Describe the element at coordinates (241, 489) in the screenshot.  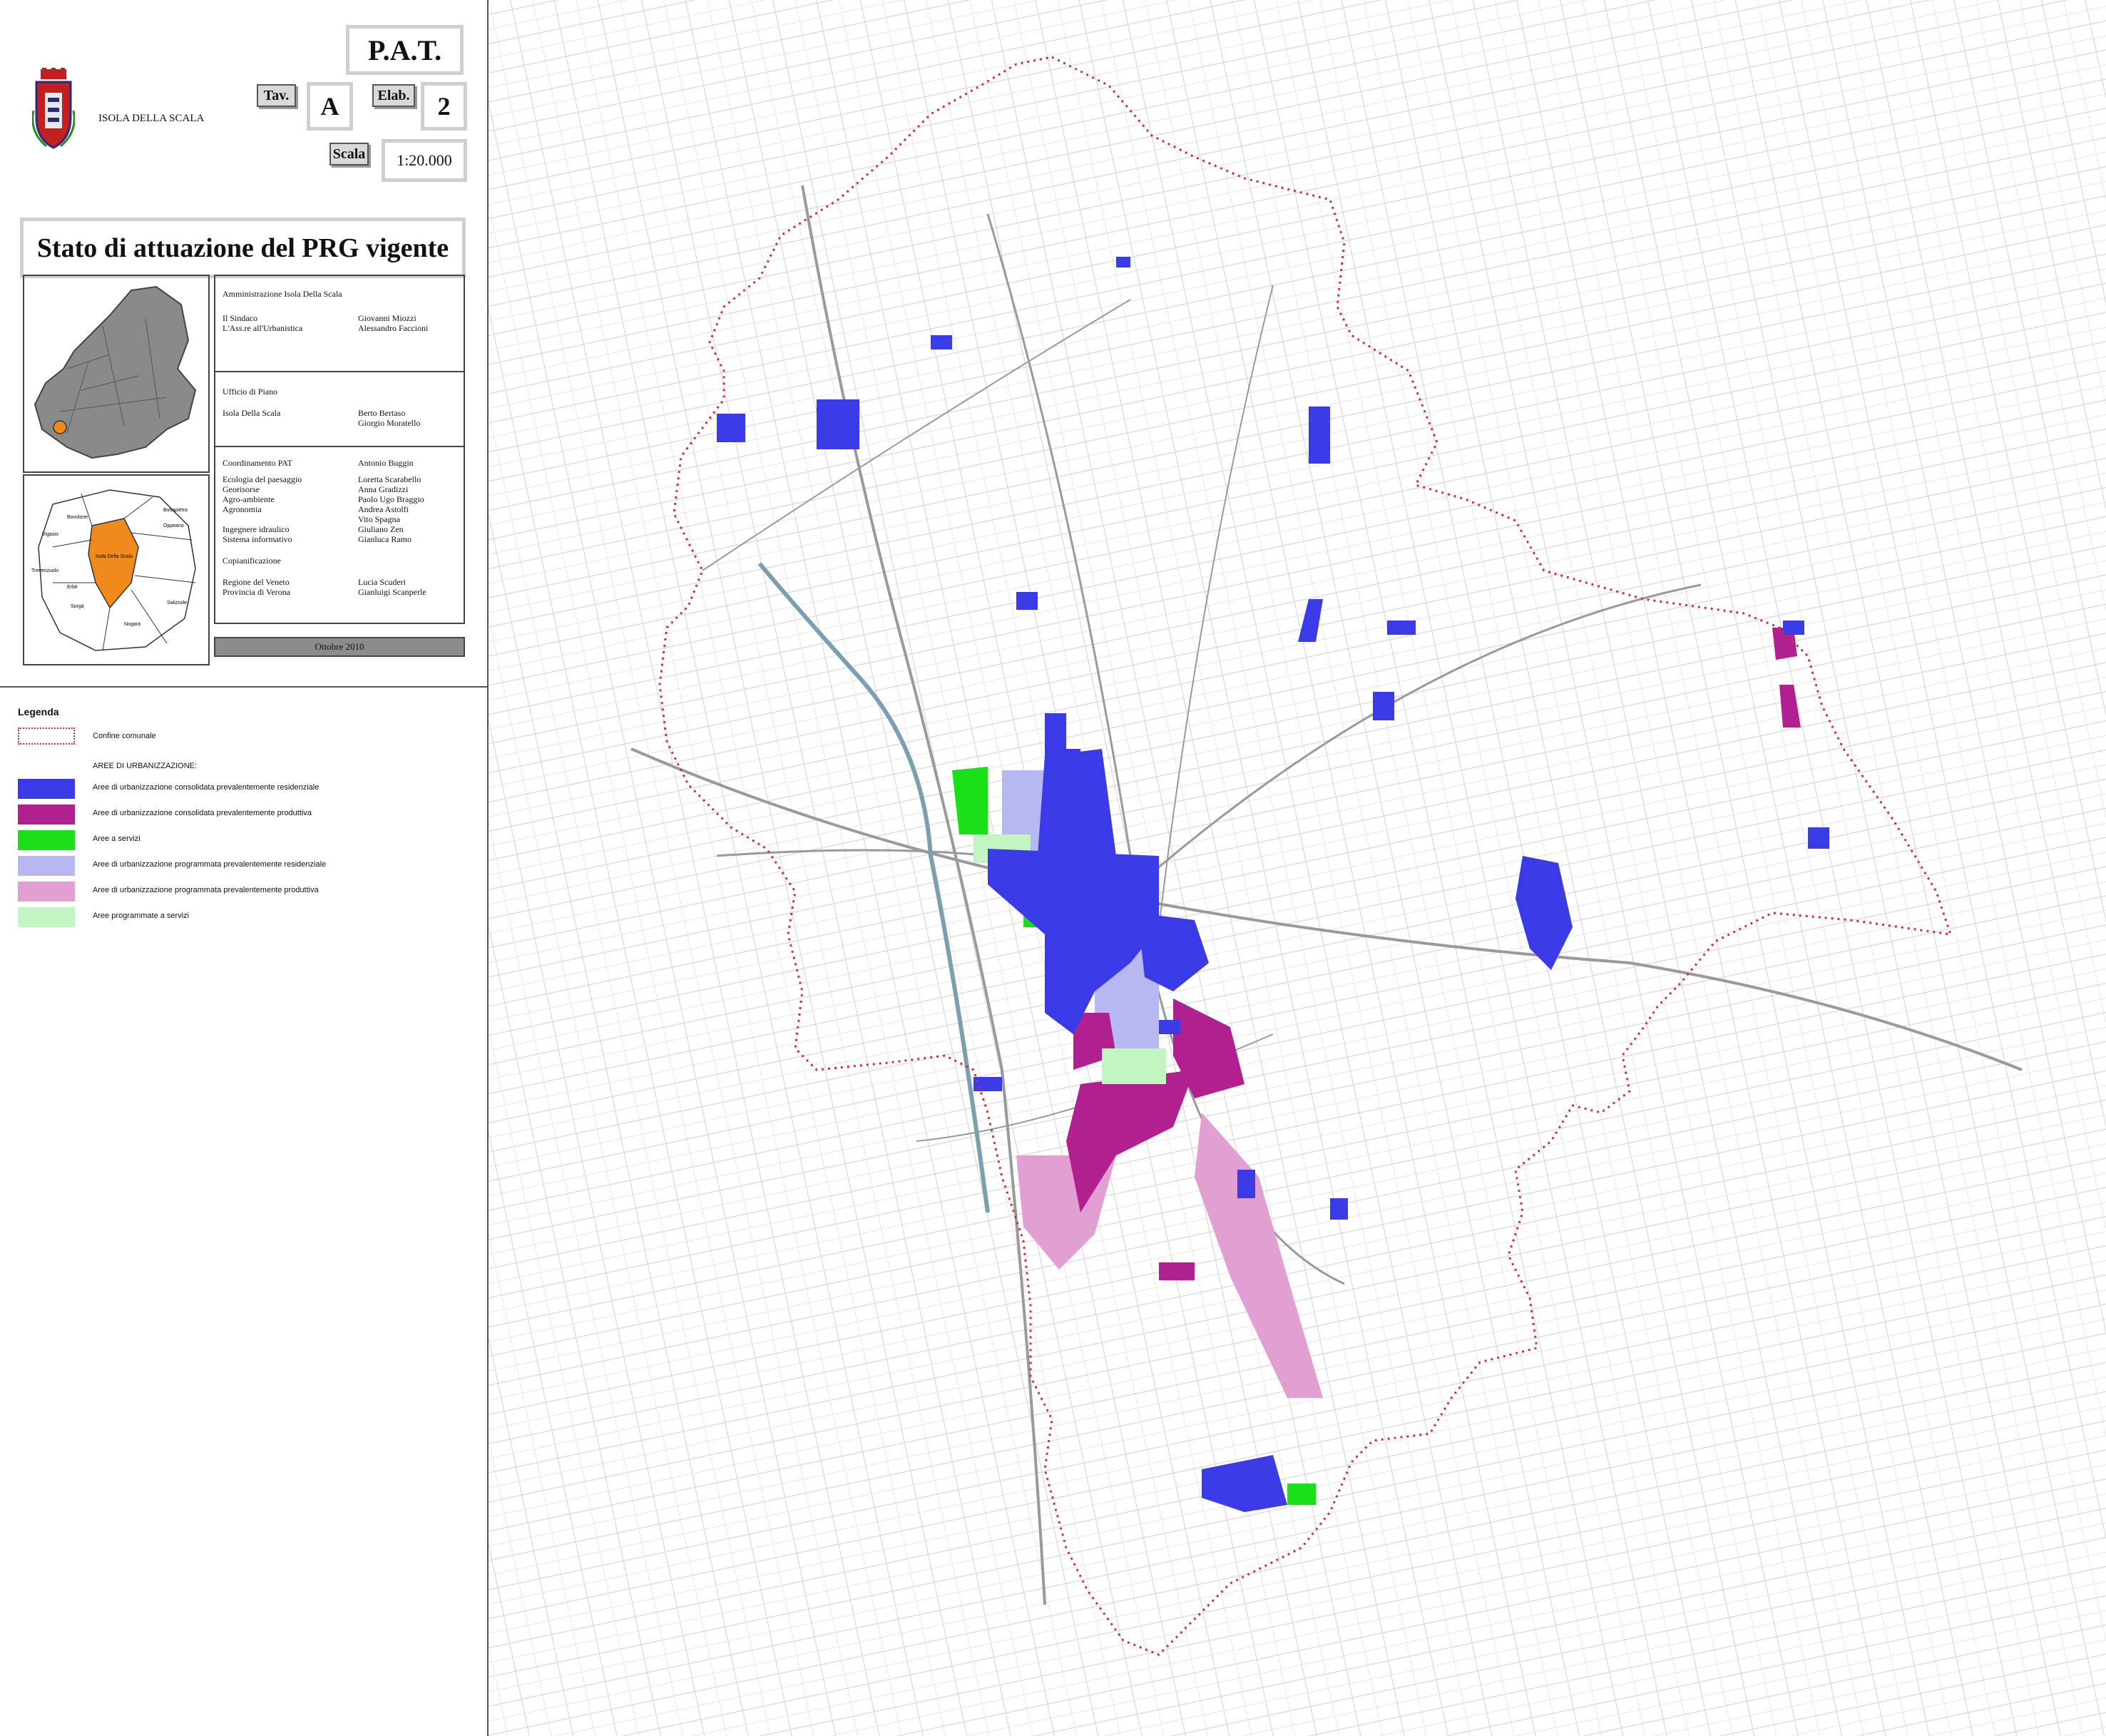
I see `credits-text: Georisorse` at that location.